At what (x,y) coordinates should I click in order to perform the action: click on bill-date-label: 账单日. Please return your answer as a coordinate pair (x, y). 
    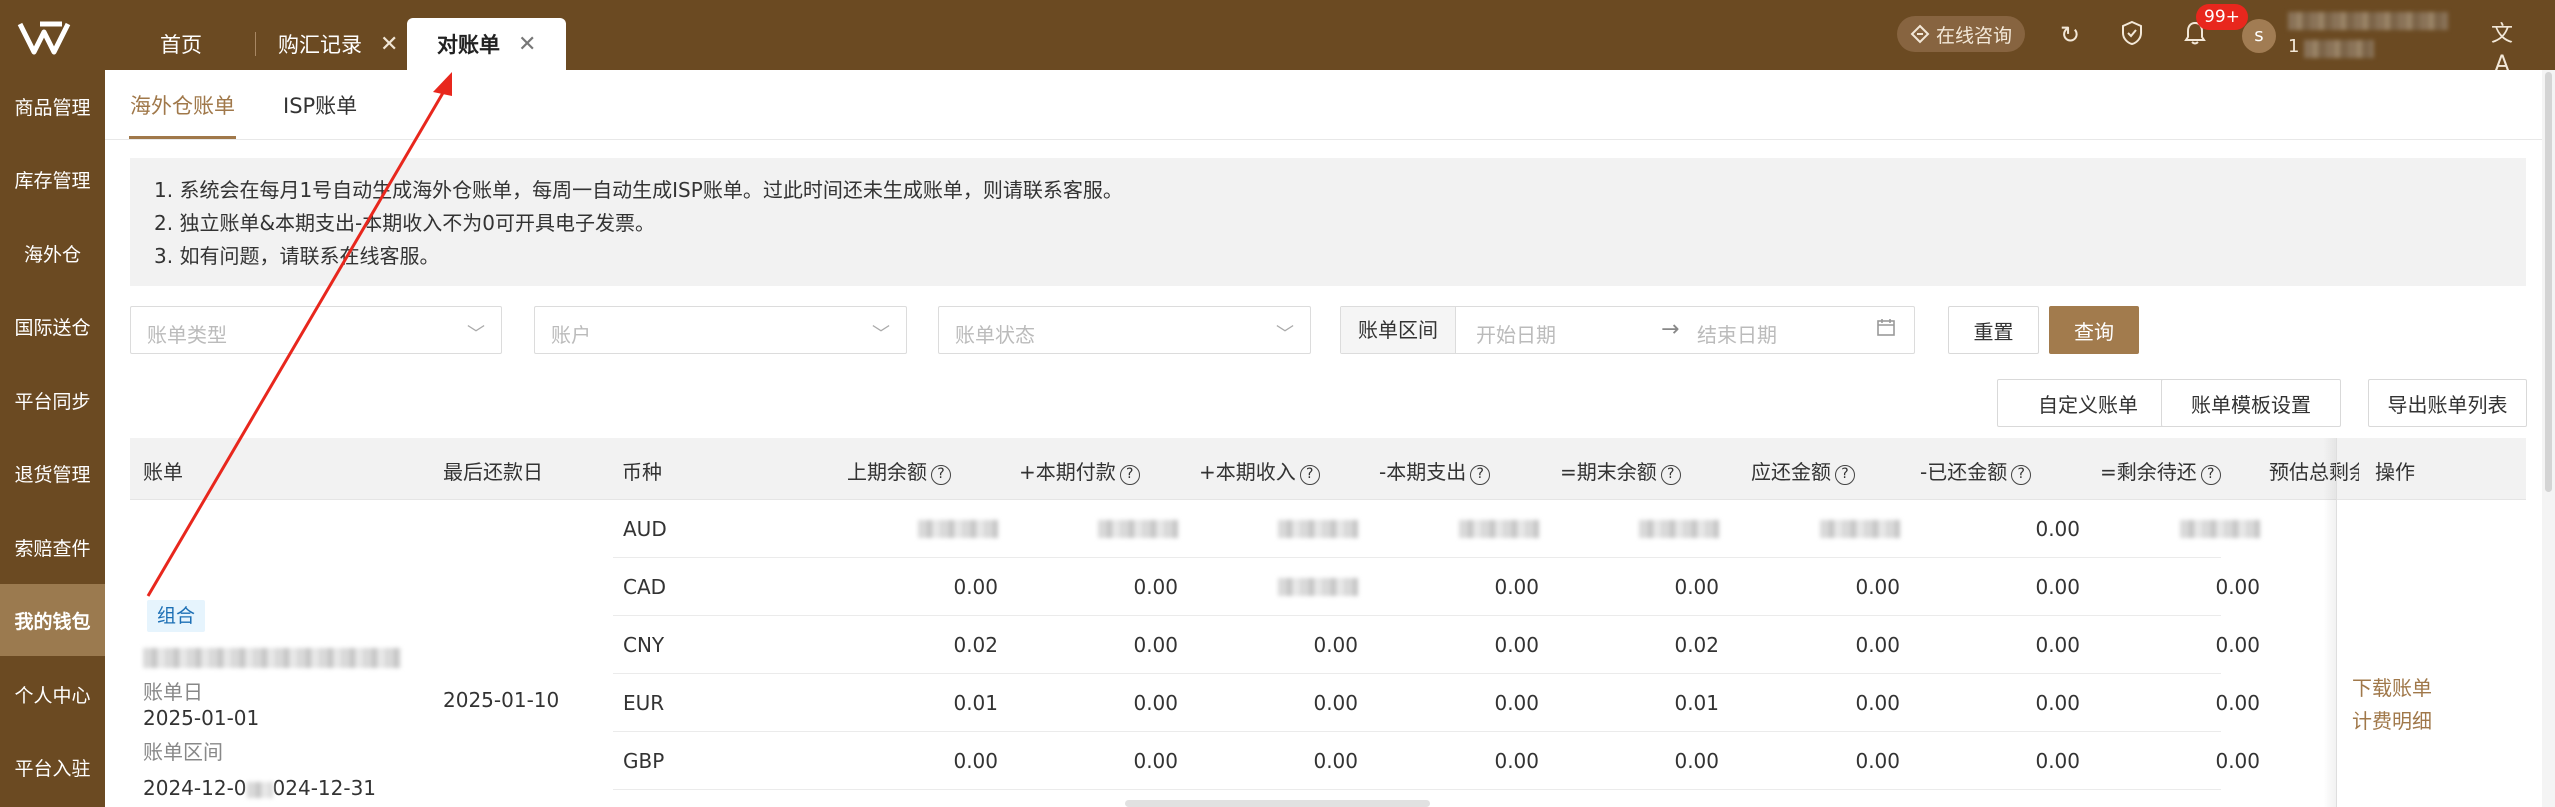
    Looking at the image, I should click on (173, 692).